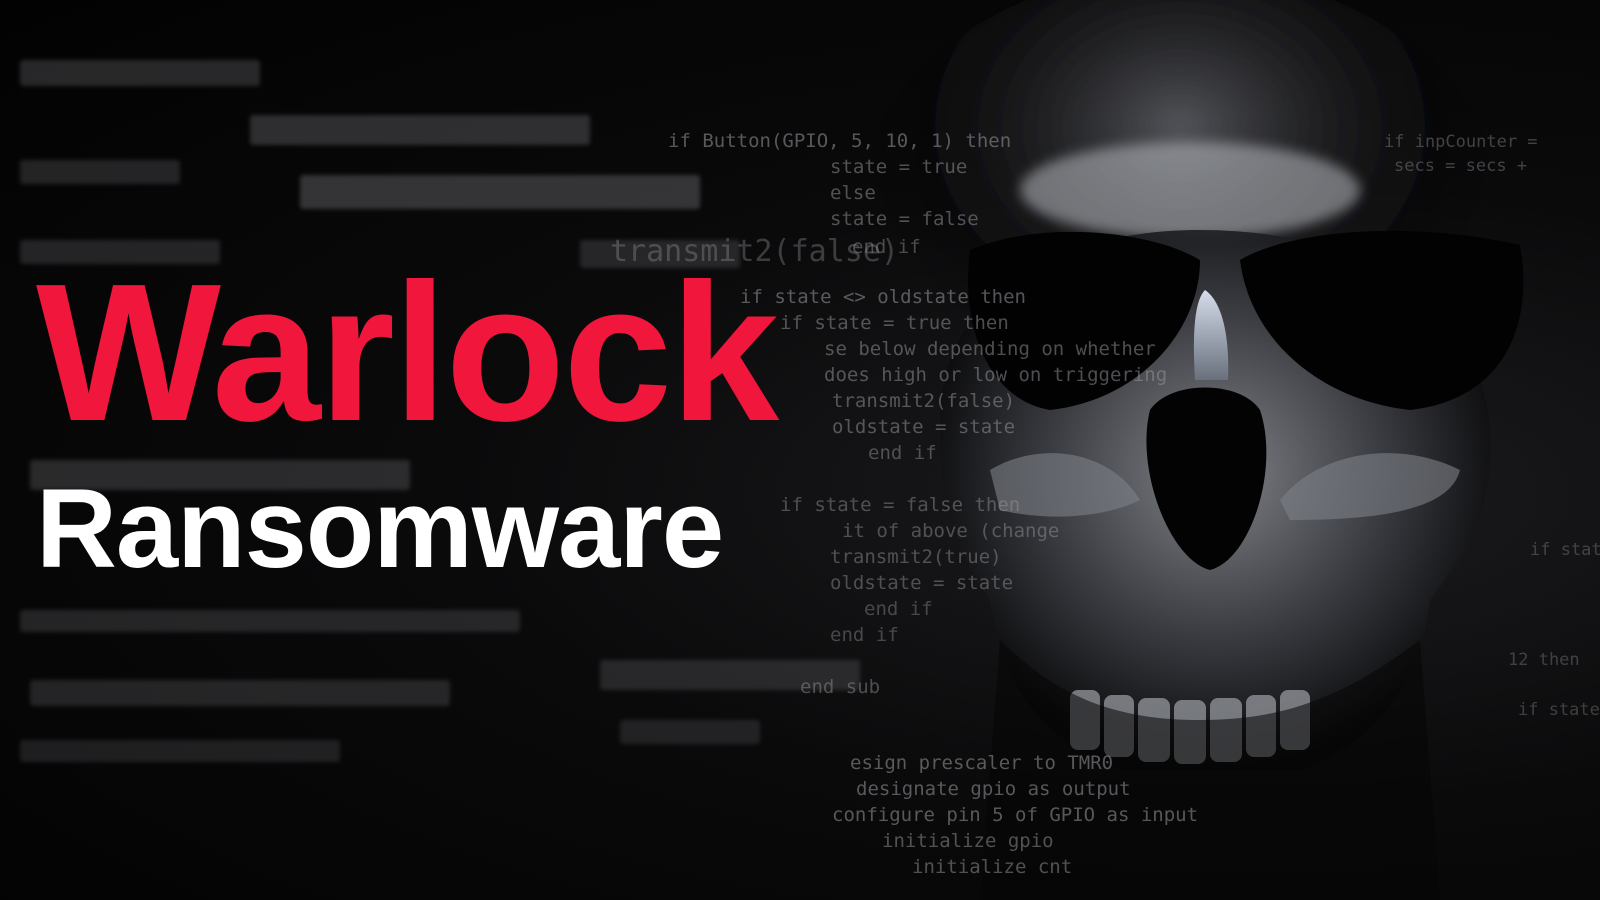  Describe the element at coordinates (380, 528) in the screenshot. I see `title-ransomware: Ransomware` at that location.